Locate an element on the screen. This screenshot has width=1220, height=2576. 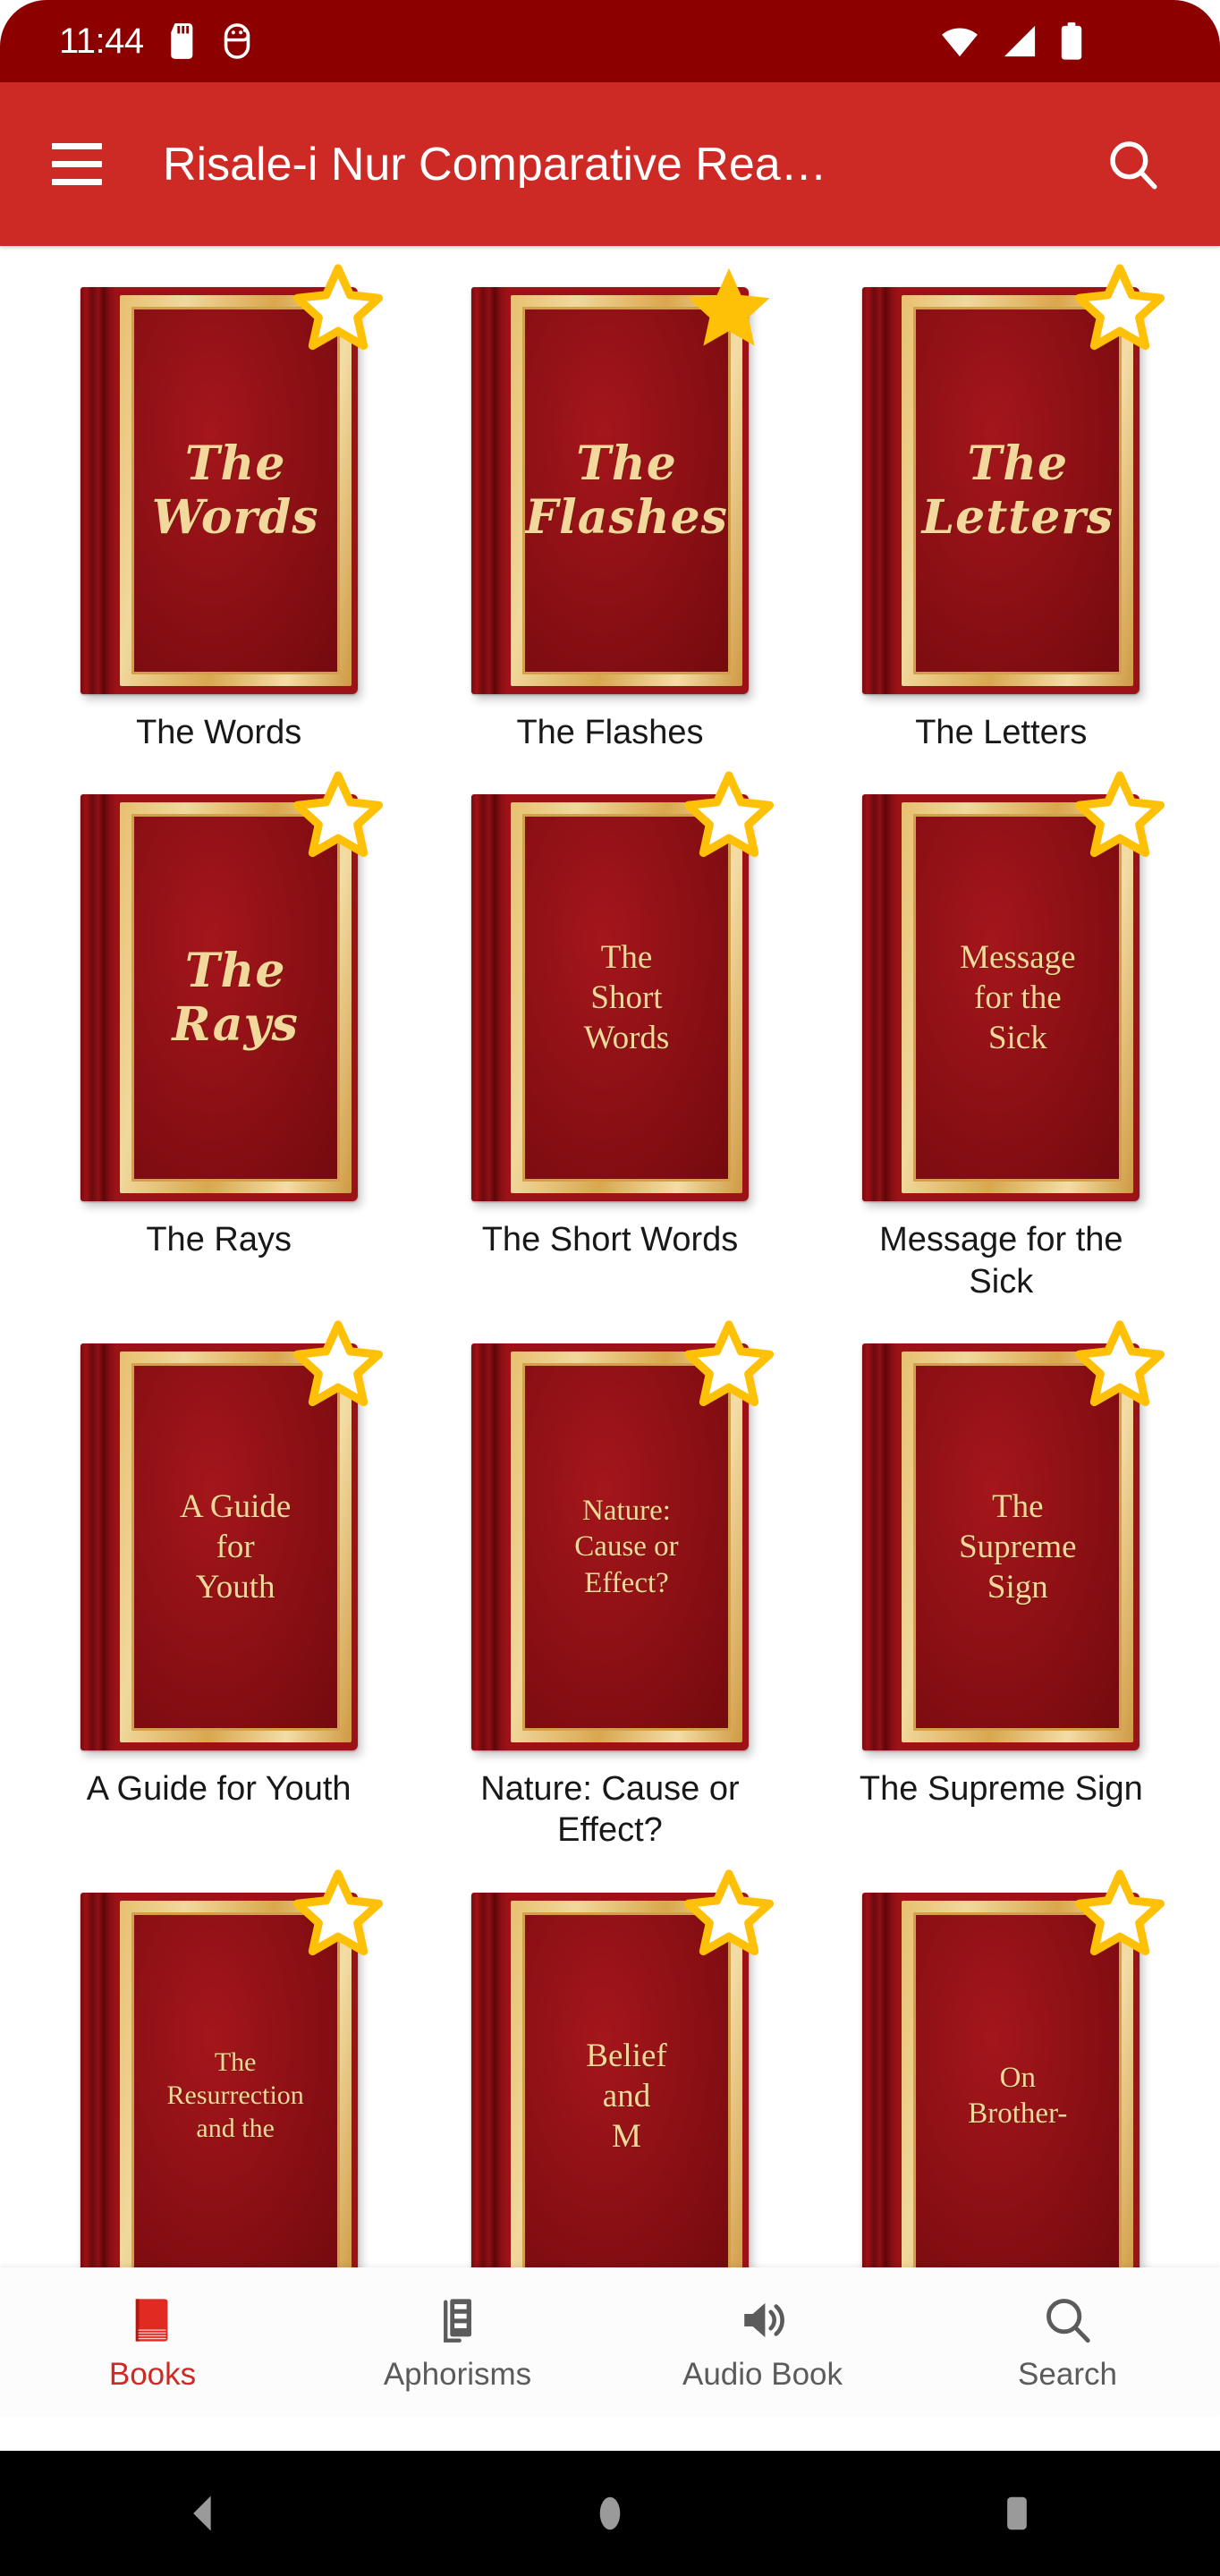
back-button is located at coordinates (203, 2513).